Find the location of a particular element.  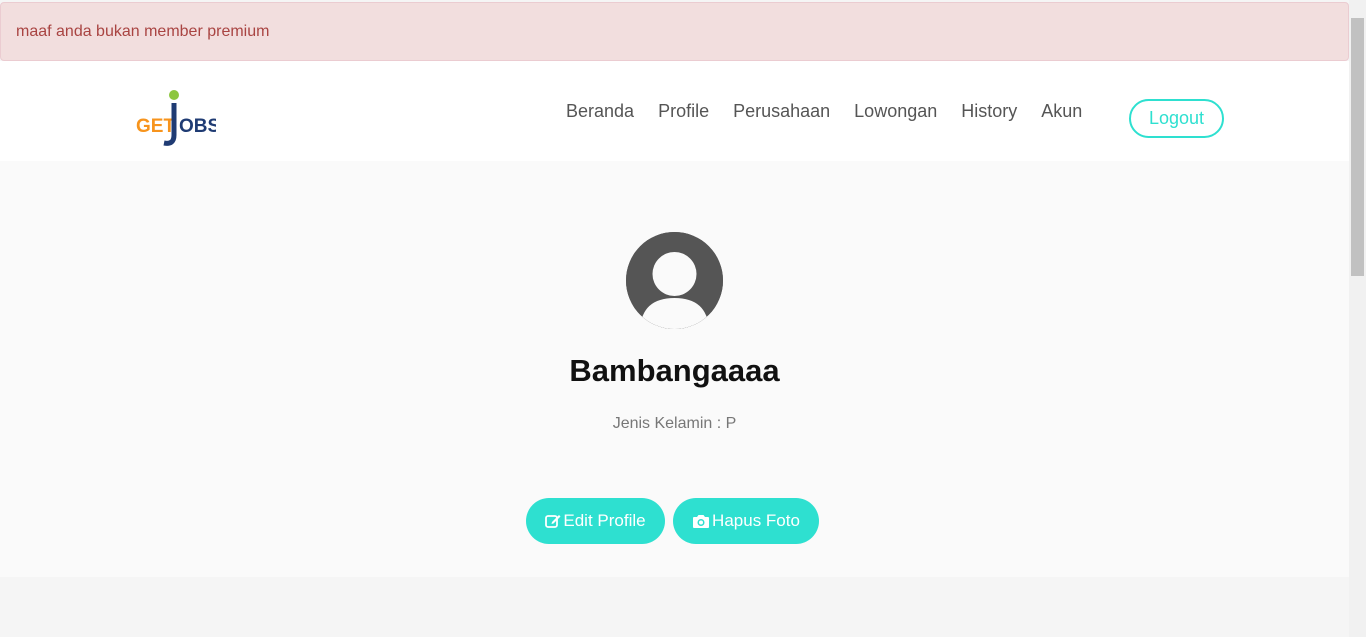

svg-text: OBS is located at coordinates (197, 126).